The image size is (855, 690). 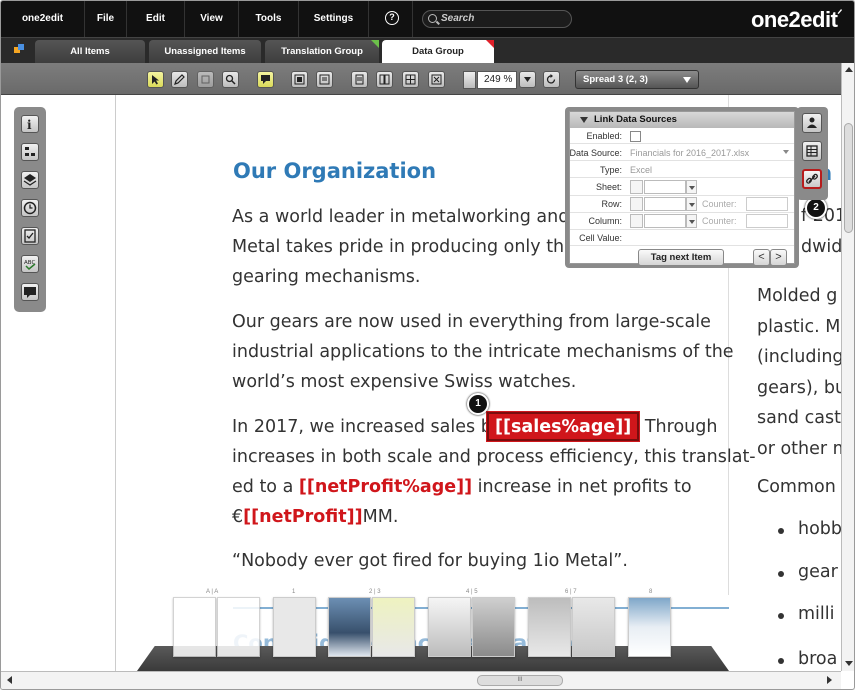 What do you see at coordinates (30, 292) in the screenshot?
I see `comments-button` at bounding box center [30, 292].